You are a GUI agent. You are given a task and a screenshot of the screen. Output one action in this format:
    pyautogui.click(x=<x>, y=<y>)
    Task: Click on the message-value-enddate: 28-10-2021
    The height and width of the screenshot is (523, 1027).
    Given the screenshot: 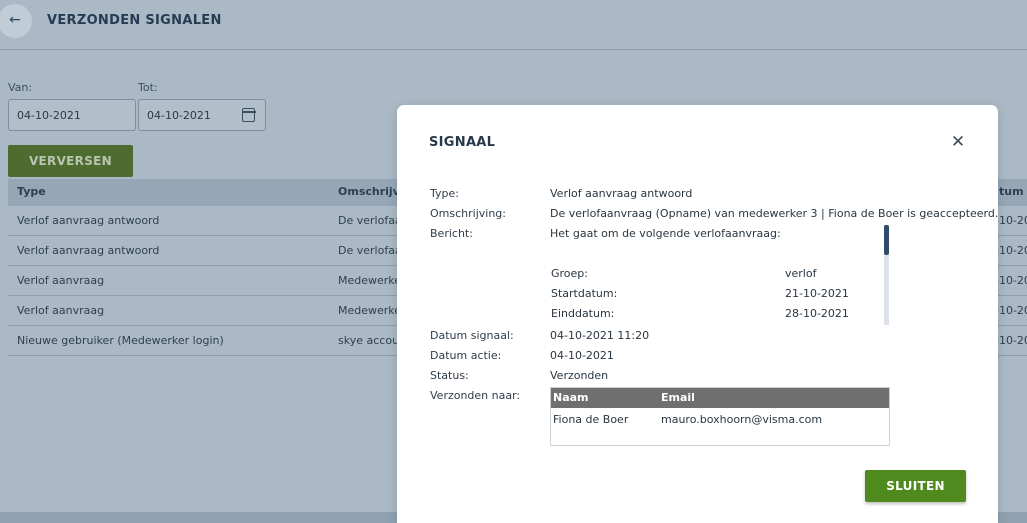 What is the action you would take?
    pyautogui.click(x=817, y=313)
    